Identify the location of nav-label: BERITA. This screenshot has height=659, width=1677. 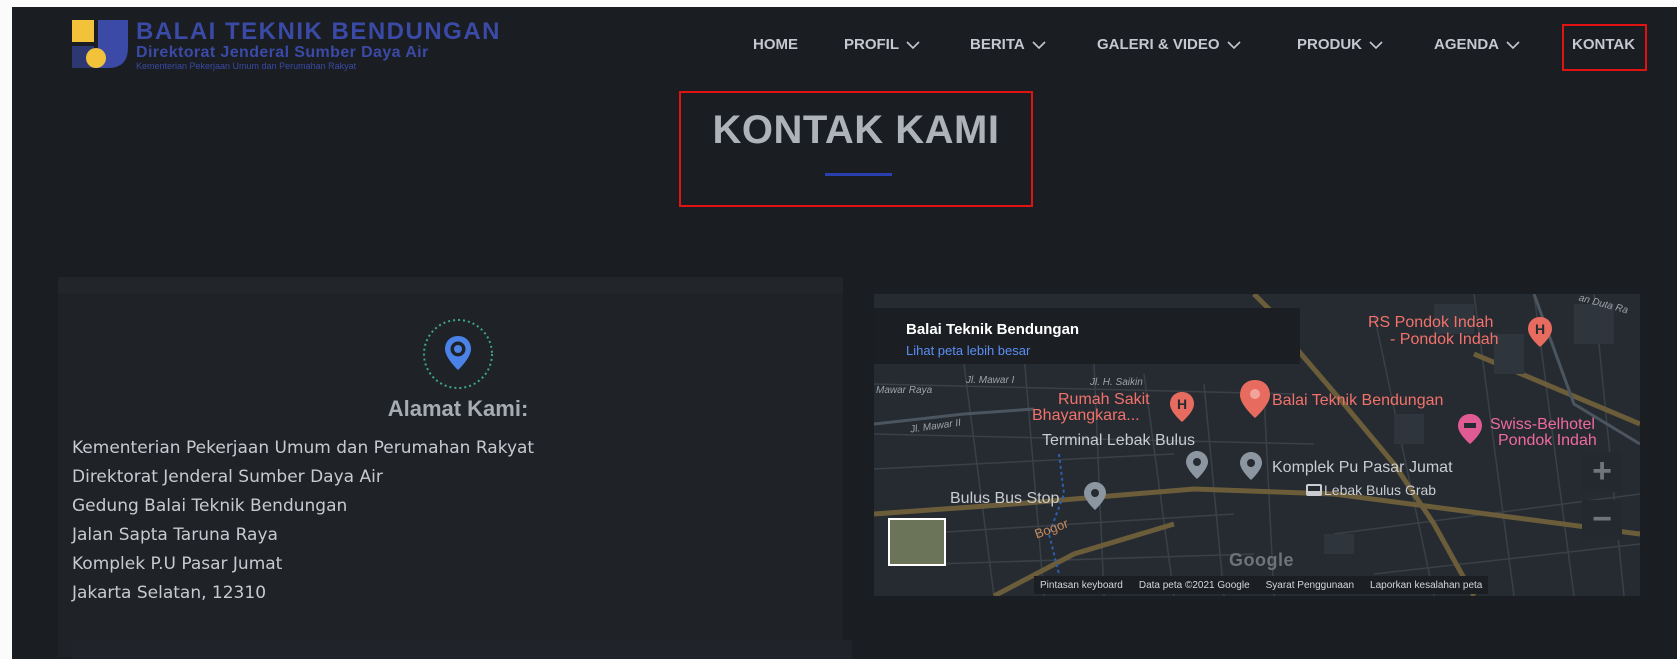
(997, 44).